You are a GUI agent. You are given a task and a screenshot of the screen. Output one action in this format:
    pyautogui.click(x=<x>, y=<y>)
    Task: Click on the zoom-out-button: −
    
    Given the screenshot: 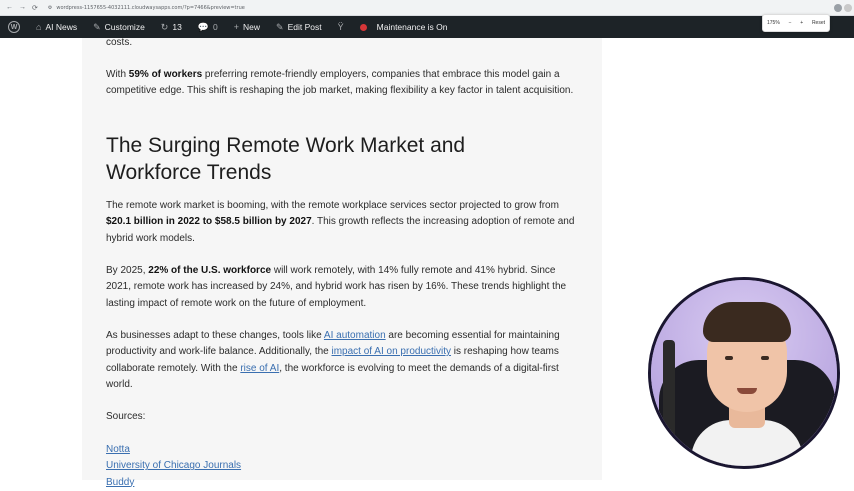 What is the action you would take?
    pyautogui.click(x=790, y=23)
    